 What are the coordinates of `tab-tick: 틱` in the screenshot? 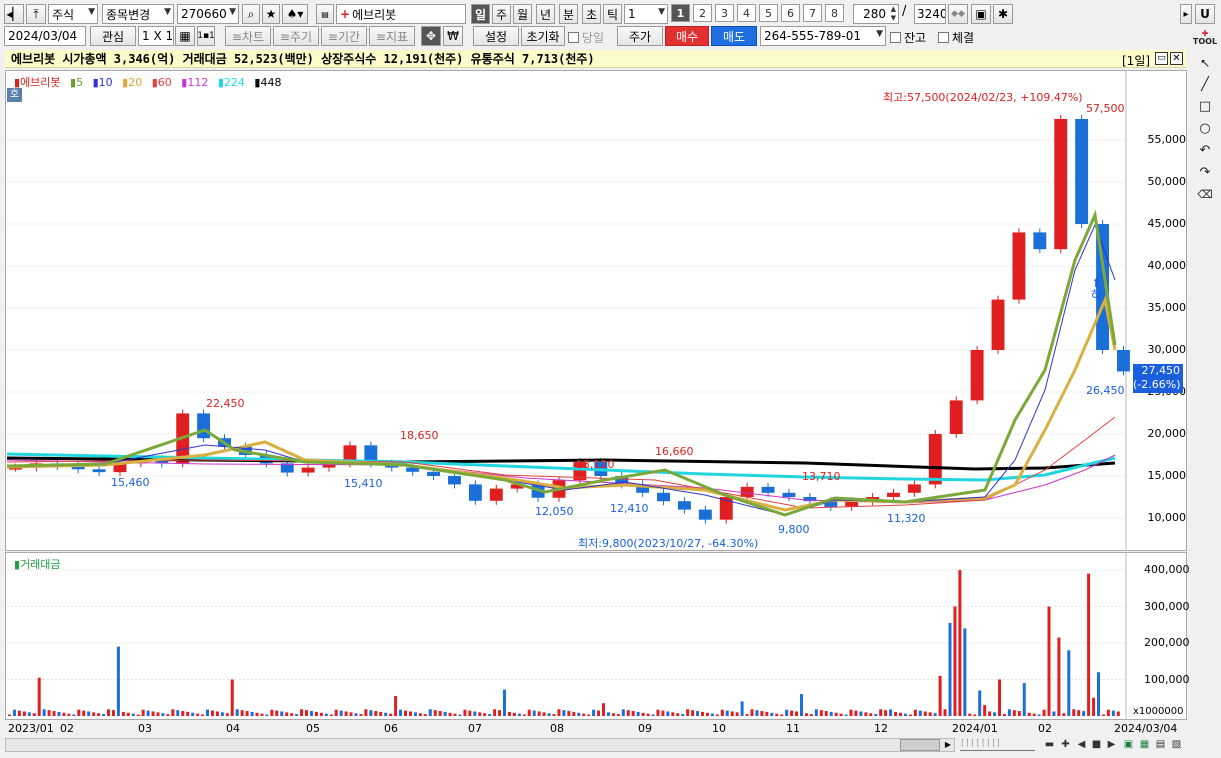 It's located at (612, 14).